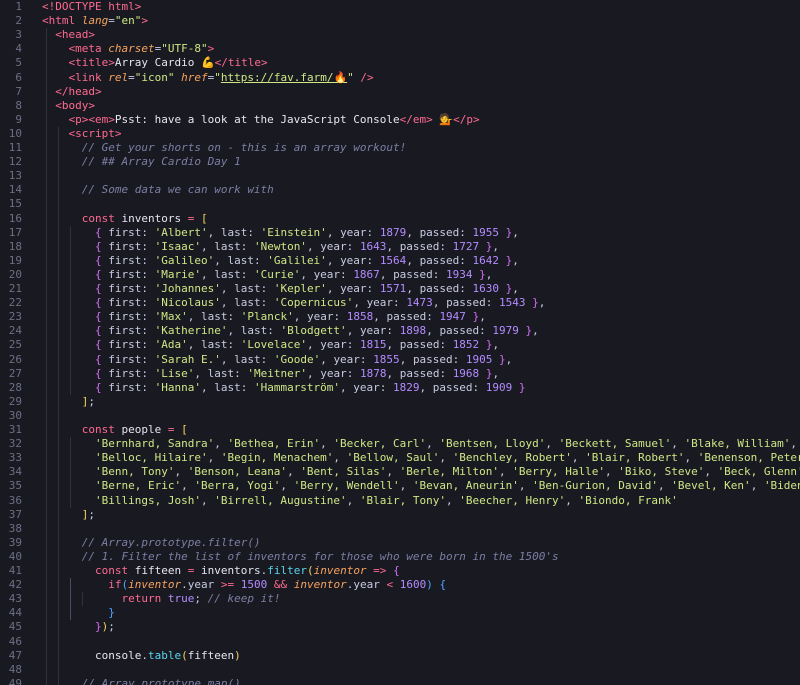 The height and width of the screenshot is (685, 800). I want to click on line-code: return true; // keep it!, so click(161, 599).